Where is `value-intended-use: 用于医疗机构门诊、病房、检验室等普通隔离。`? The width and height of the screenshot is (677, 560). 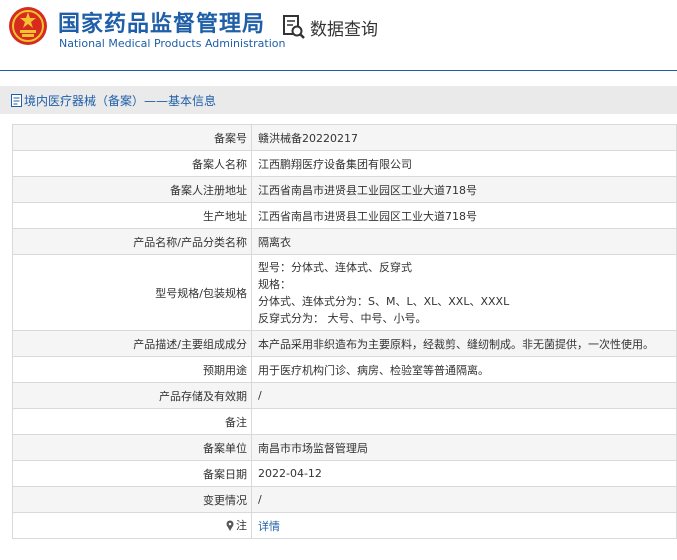
value-intended-use: 用于医疗机构门诊、病房、检验室等普通隔离。 is located at coordinates (464, 369).